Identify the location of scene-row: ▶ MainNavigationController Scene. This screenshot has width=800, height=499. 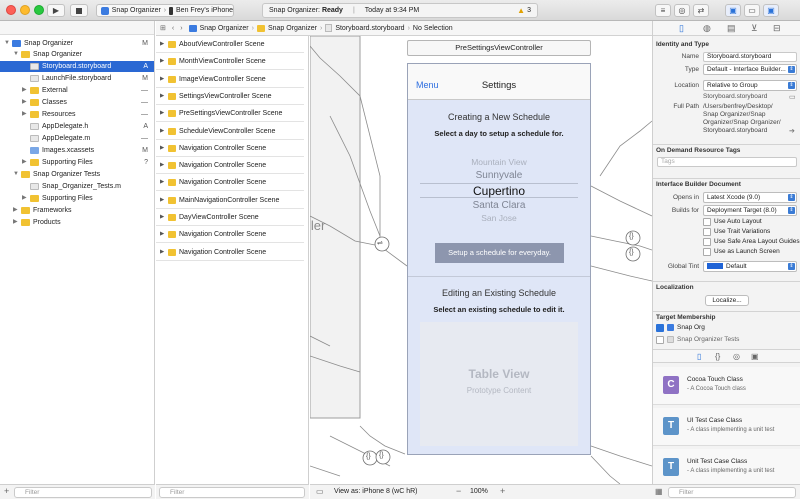
(230, 200).